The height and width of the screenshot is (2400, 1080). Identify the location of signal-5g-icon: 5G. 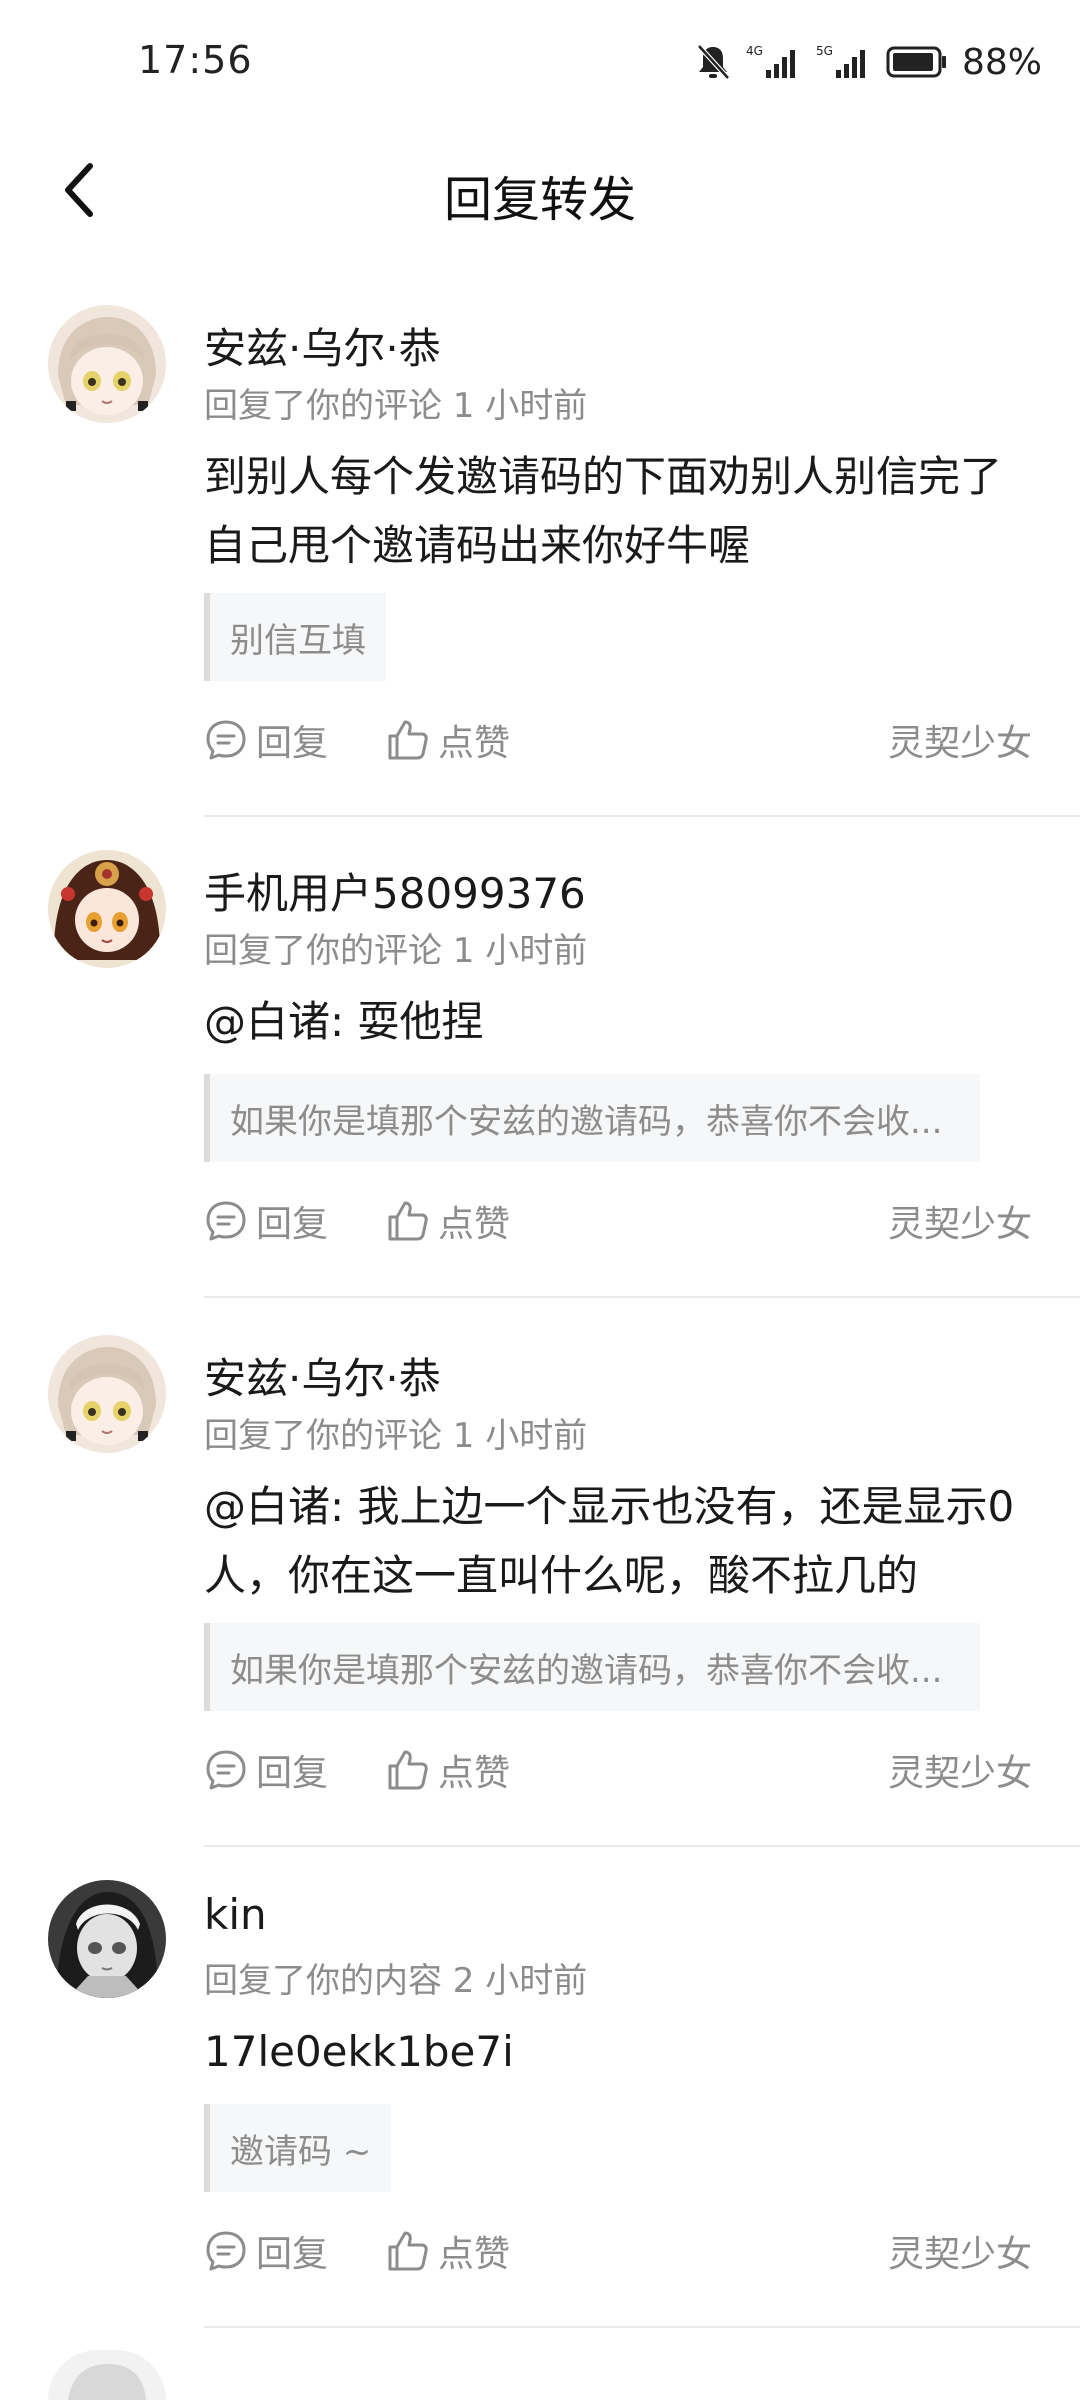
(844, 62).